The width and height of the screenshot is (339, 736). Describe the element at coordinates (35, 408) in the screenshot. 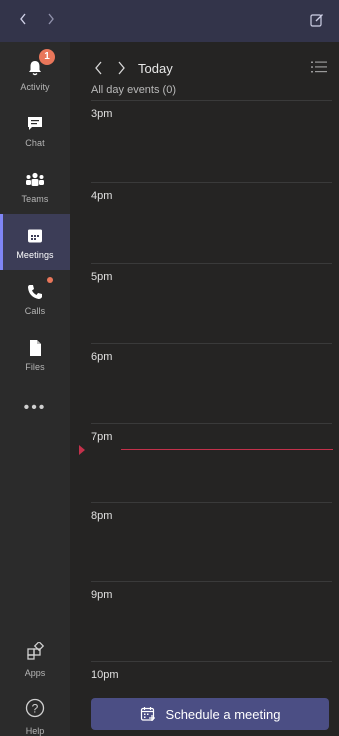

I see `more-apps-button: •••` at that location.